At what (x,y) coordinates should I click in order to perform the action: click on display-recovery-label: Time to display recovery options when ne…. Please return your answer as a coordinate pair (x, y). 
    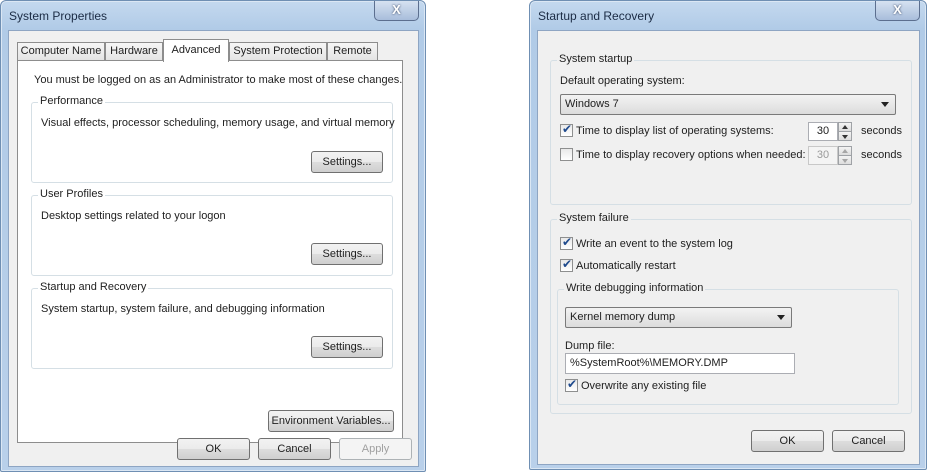
    Looking at the image, I should click on (691, 155).